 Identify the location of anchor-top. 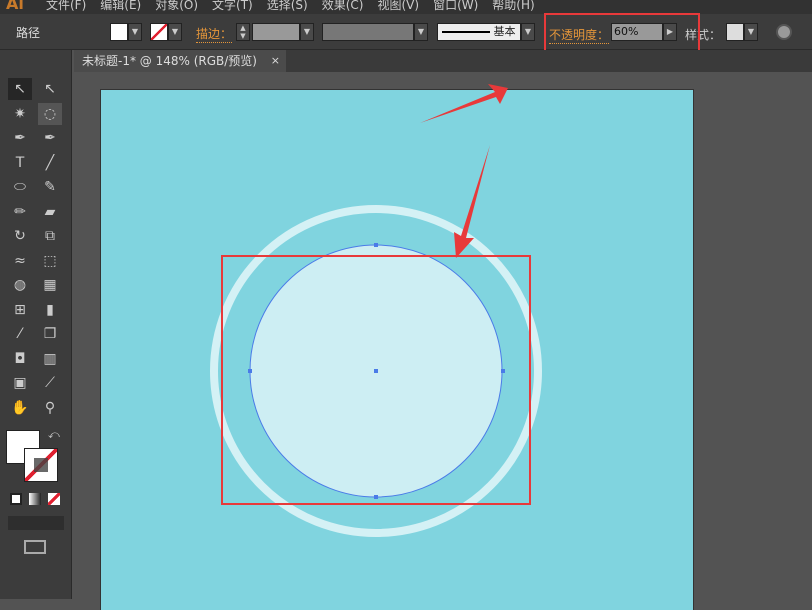
(376, 245).